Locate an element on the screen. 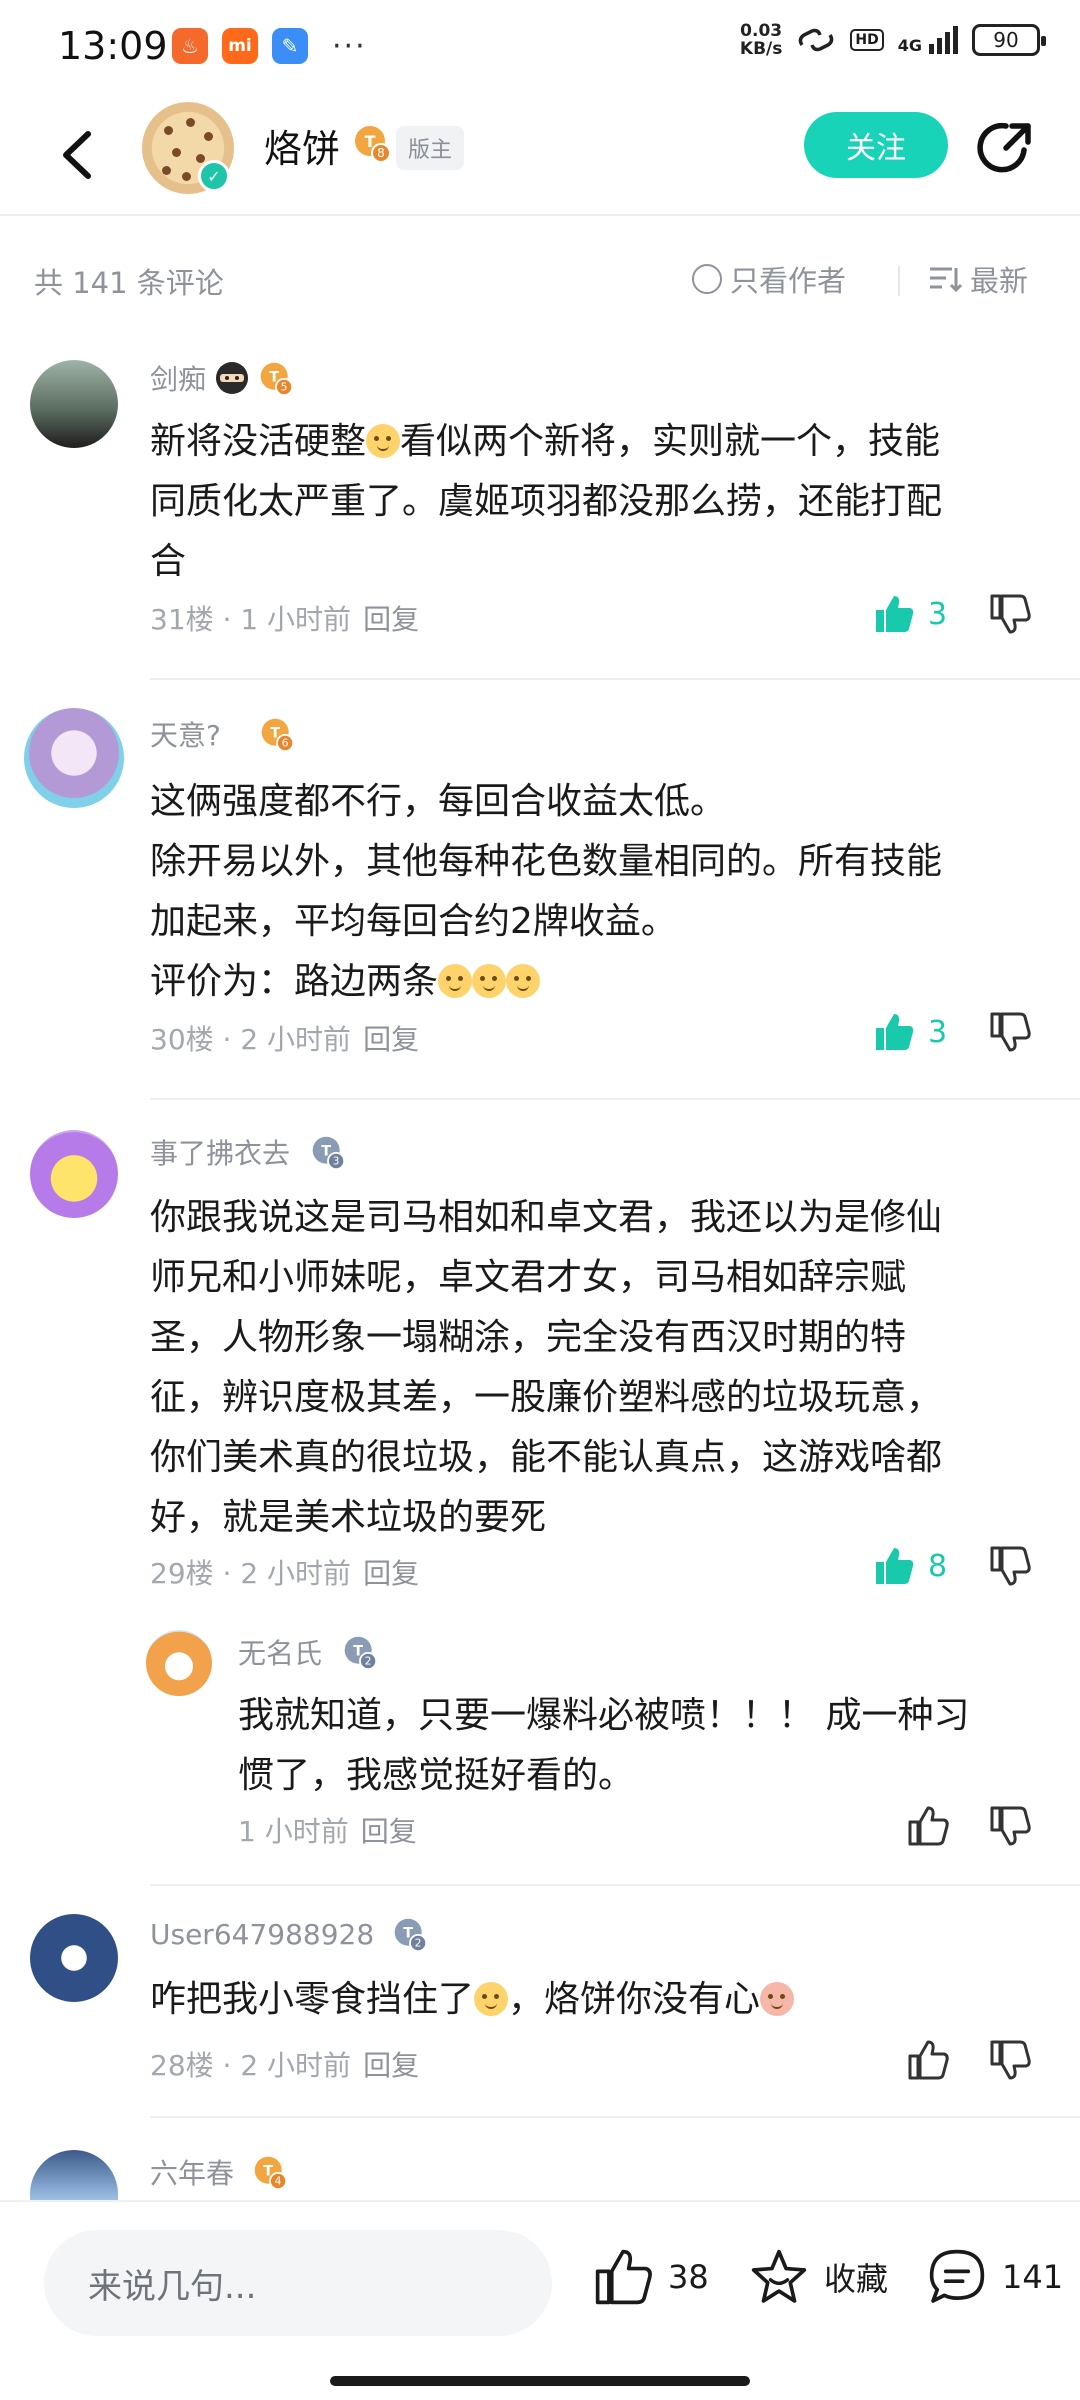 The width and height of the screenshot is (1080, 2400). moderator-badge: 版主 is located at coordinates (430, 148).